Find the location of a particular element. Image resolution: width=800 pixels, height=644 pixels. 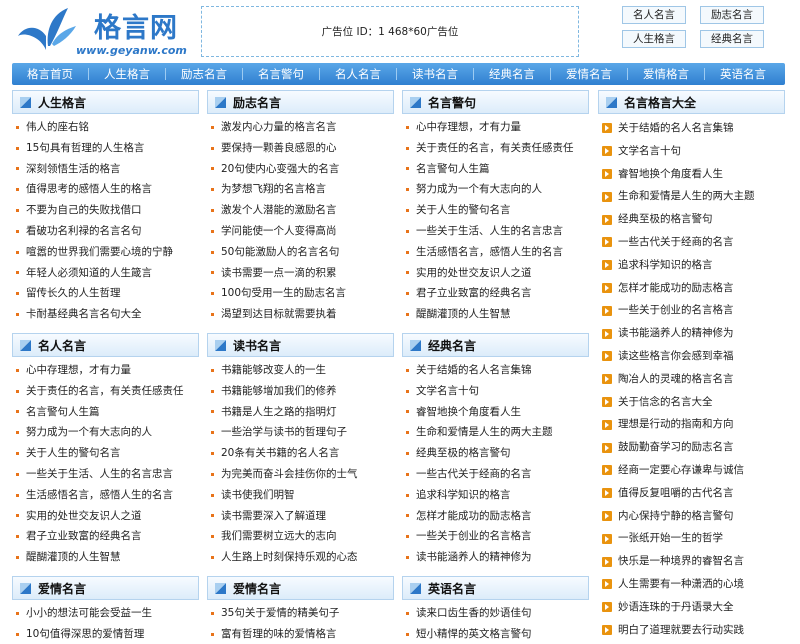

article-link: 10句值得深思的爱情哲理 is located at coordinates (85, 634).